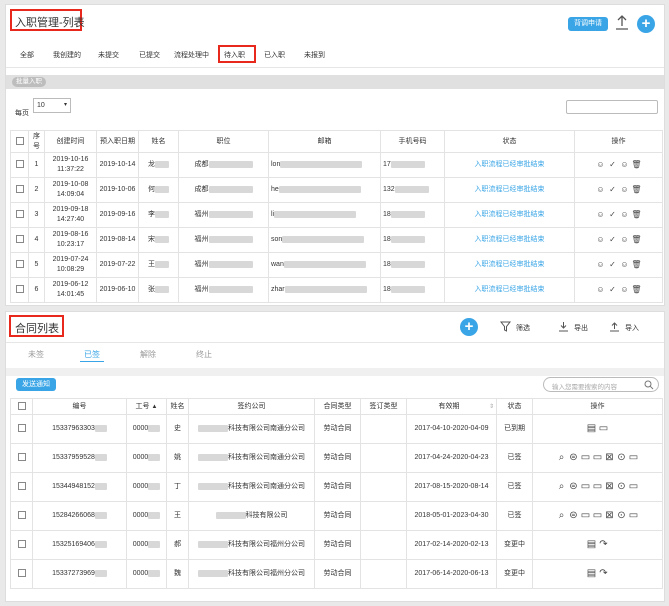 The height and width of the screenshot is (606, 669). I want to click on tab-not-reported: 未报到, so click(314, 55).